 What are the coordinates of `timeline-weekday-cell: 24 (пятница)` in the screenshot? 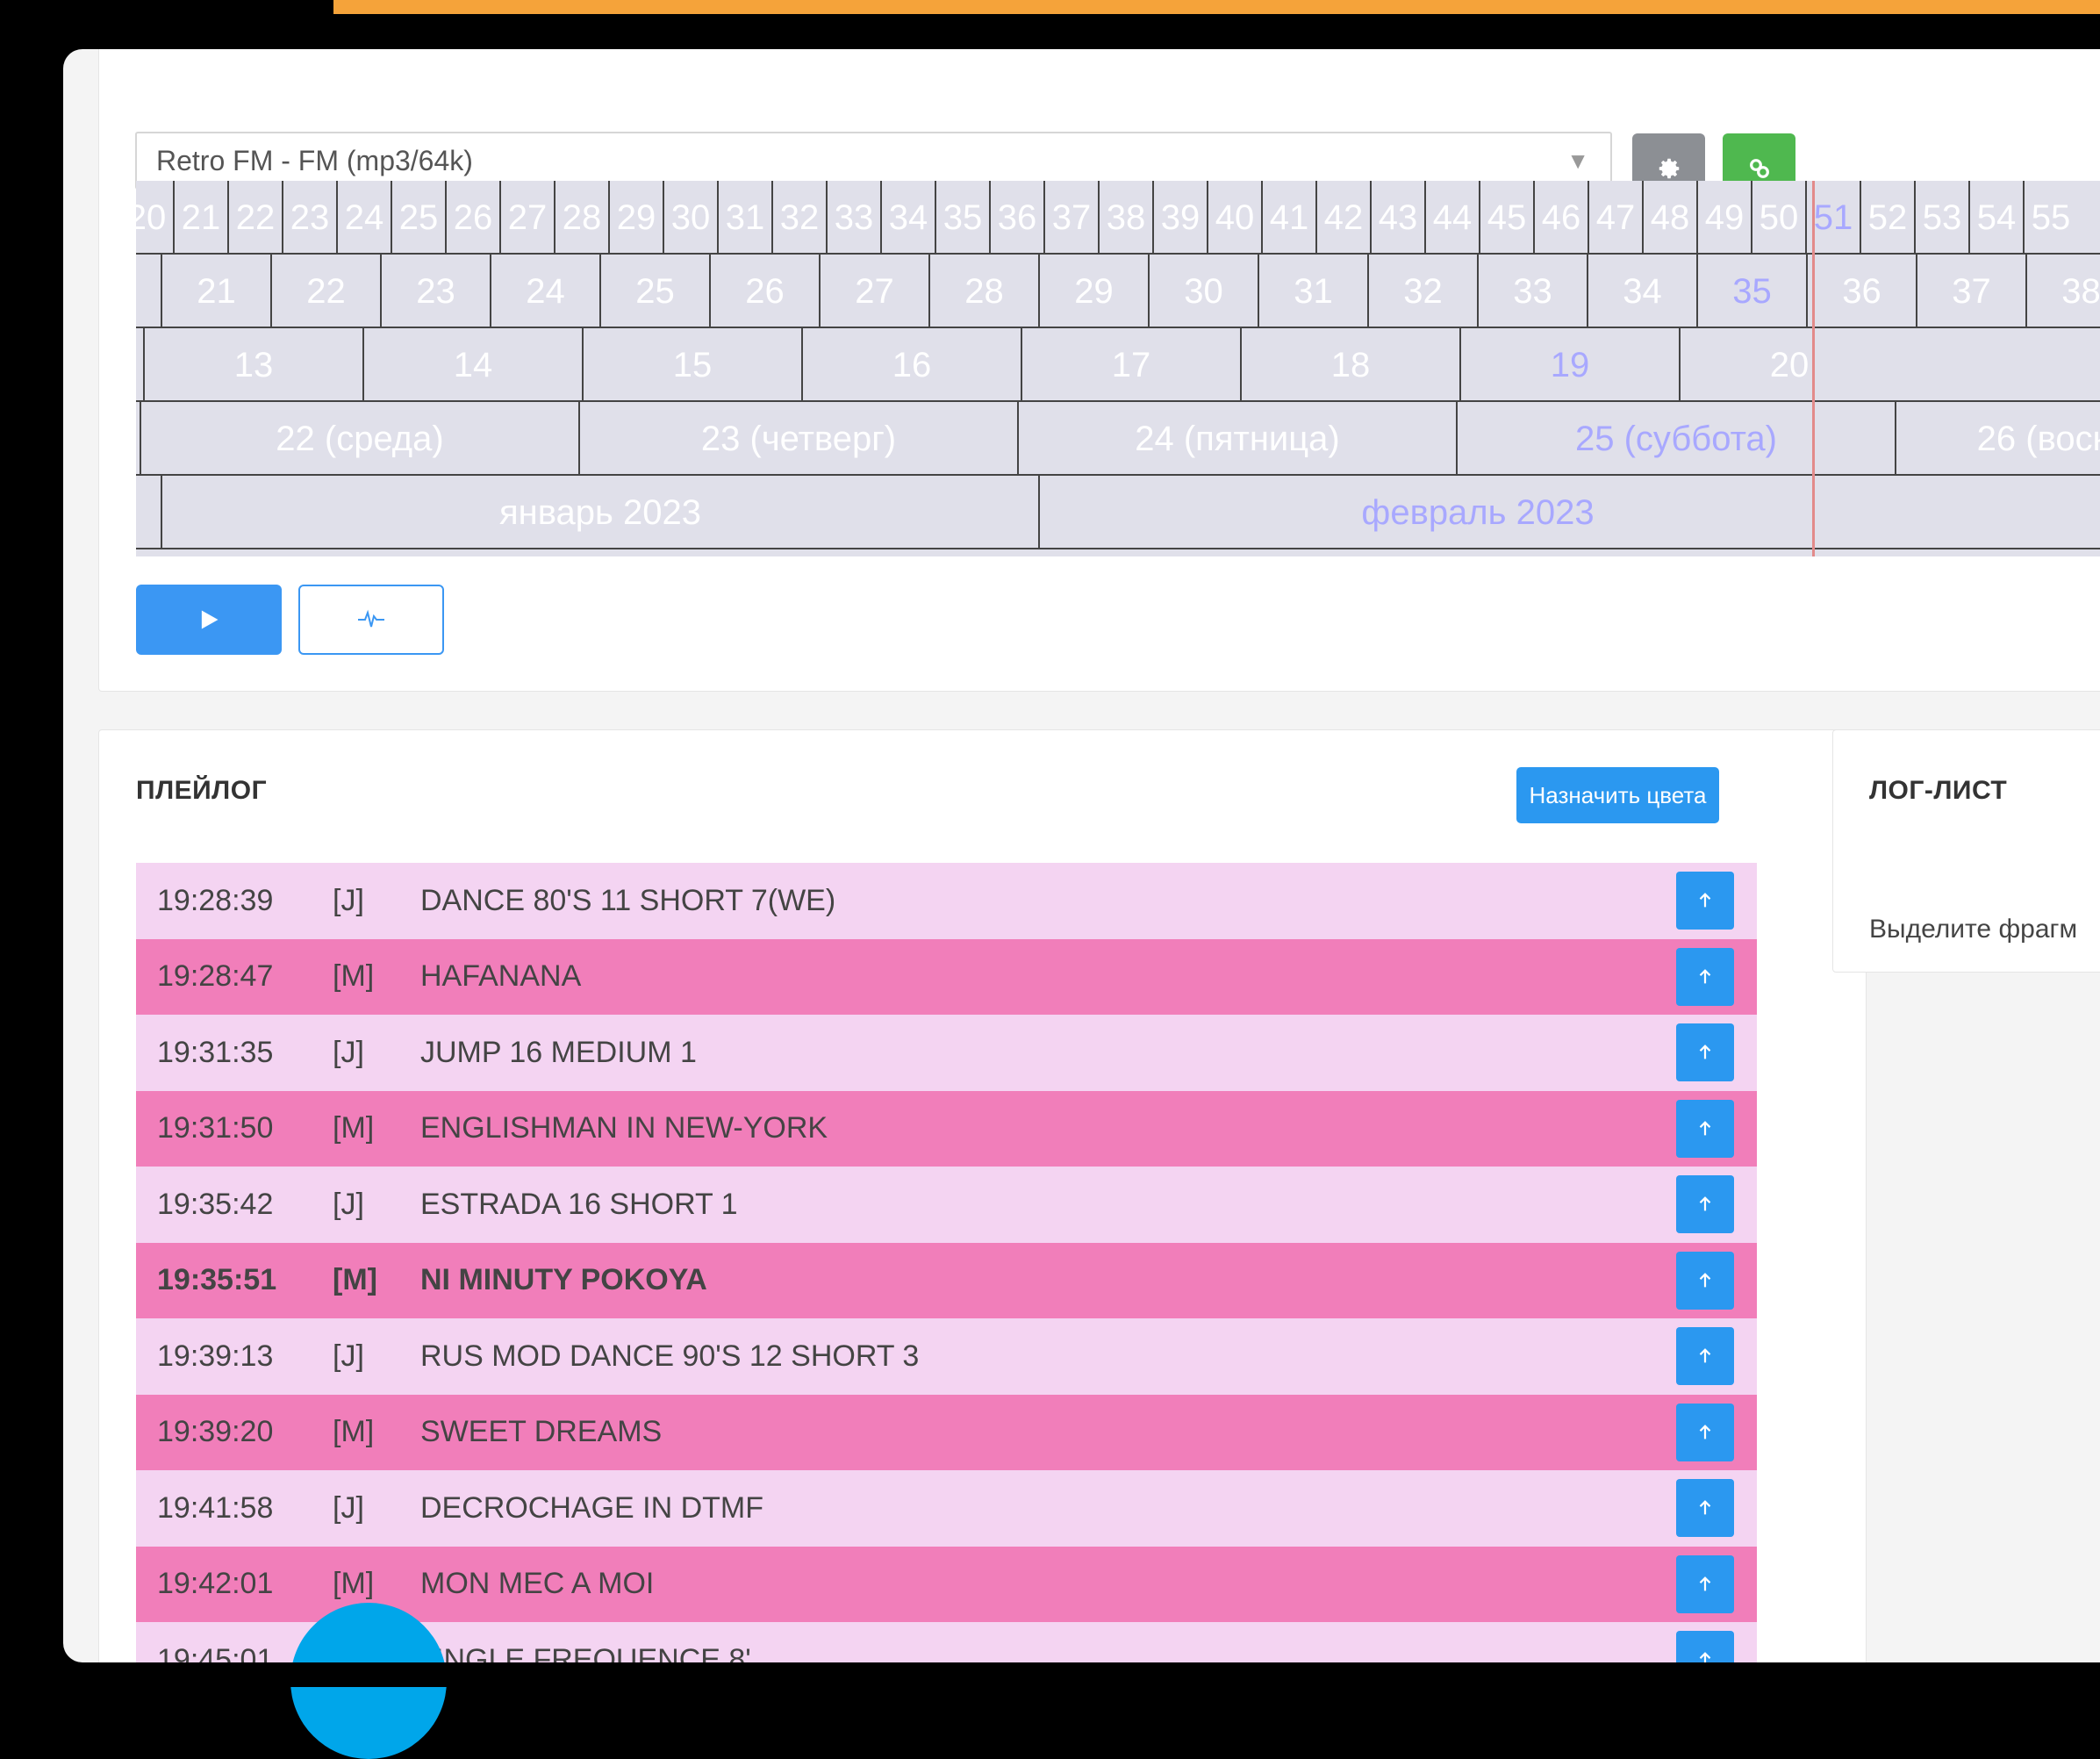 It's located at (1237, 439).